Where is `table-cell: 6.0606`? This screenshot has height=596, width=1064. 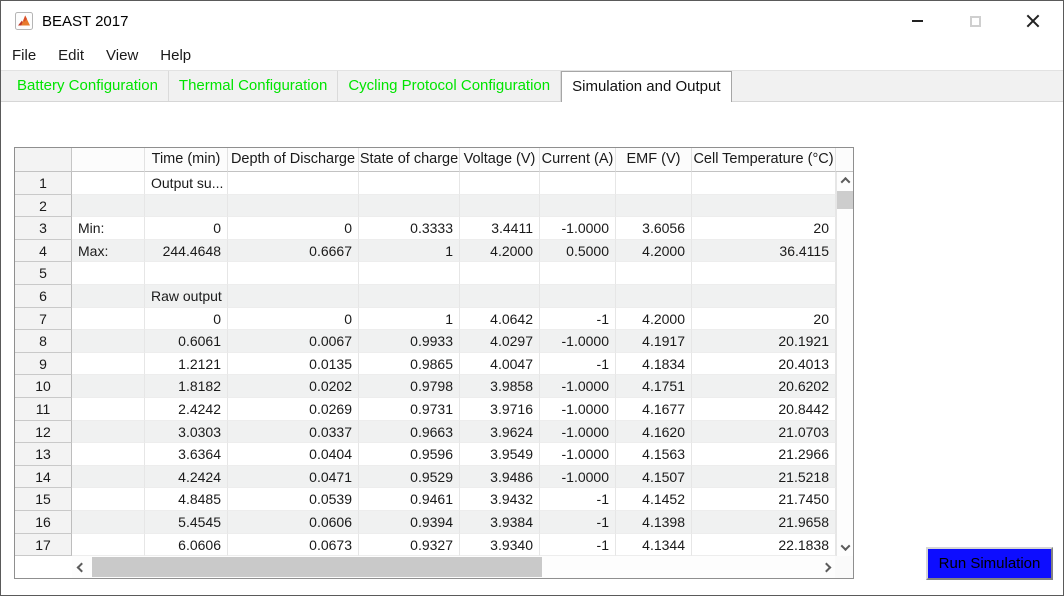 table-cell: 6.0606 is located at coordinates (186, 544).